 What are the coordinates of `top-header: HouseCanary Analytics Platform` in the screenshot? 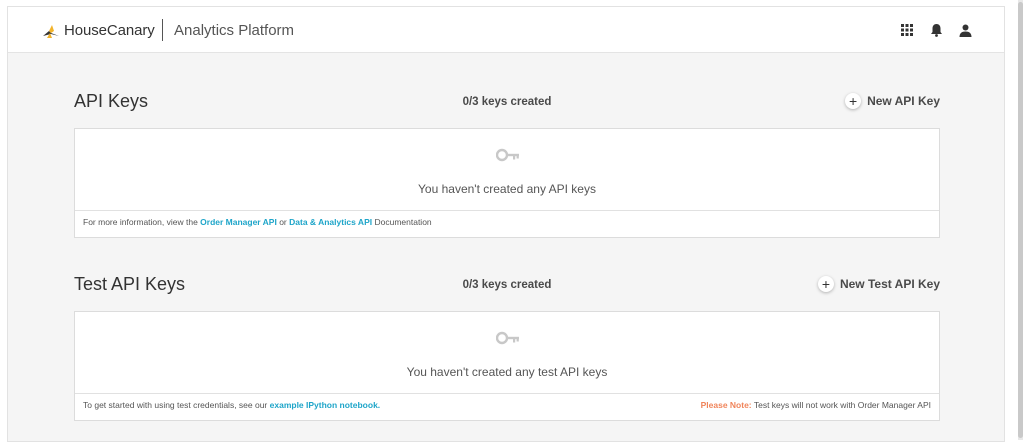 It's located at (506, 30).